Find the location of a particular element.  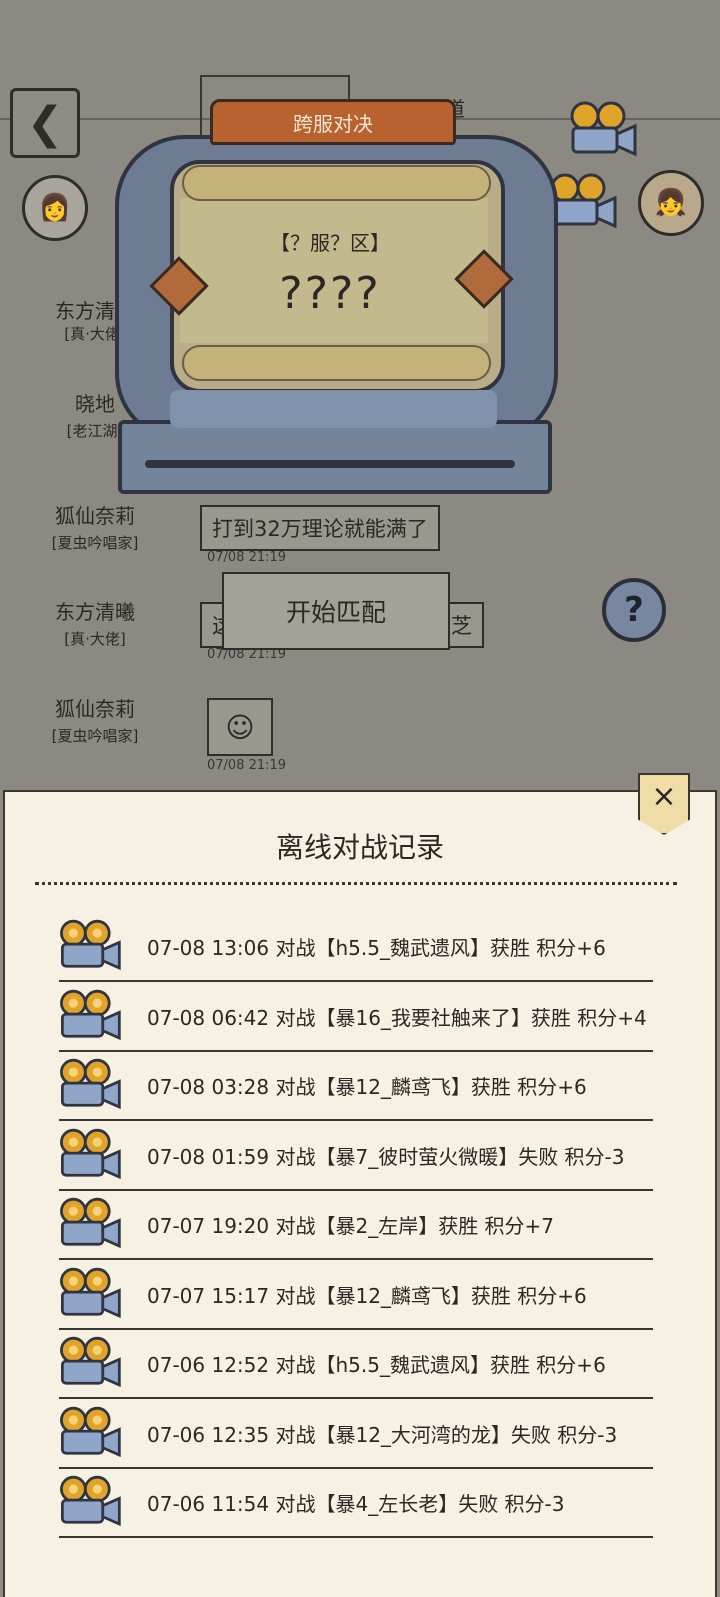

avatar: 👩 is located at coordinates (55, 208).